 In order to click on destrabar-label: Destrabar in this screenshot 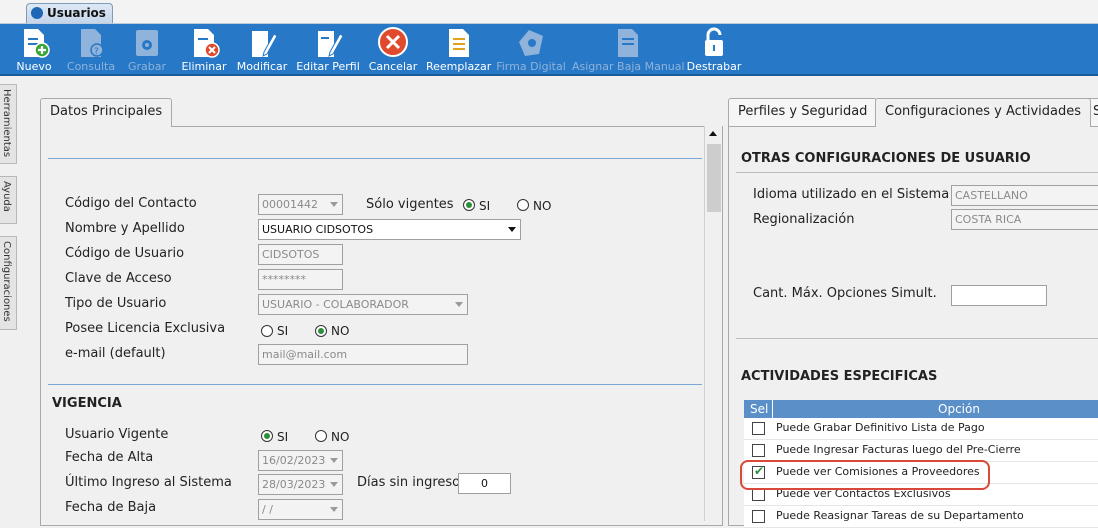, I will do `click(714, 66)`.